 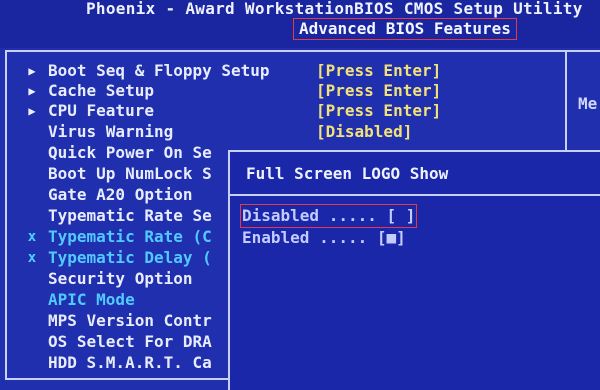 I want to click on menu-item-label: Typematic Rate (C, so click(x=130, y=236).